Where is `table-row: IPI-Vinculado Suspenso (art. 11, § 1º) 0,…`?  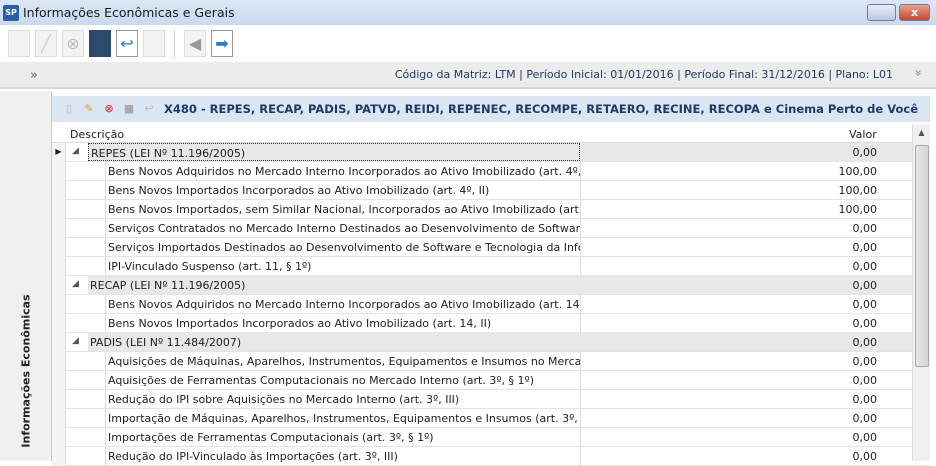 table-row: IPI-Vinculado Suspenso (art. 11, § 1º) 0,… is located at coordinates (491, 266).